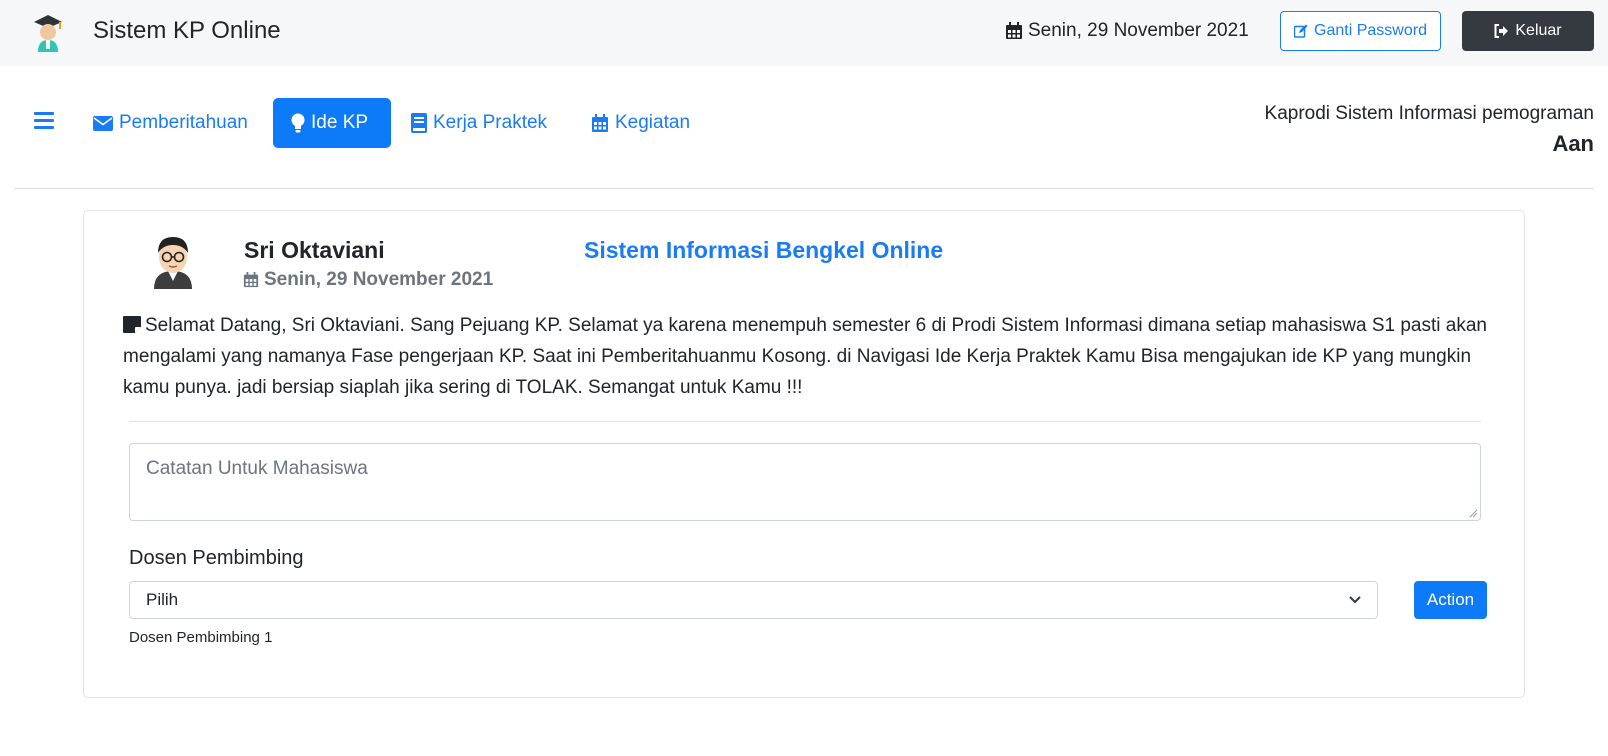  I want to click on nav-kegiatan: Kegiatan, so click(640, 123).